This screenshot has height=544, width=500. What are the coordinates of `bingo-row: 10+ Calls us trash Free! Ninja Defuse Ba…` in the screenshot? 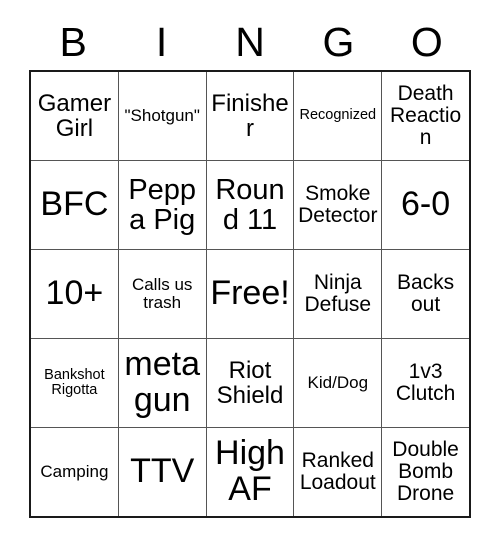 It's located at (250, 294).